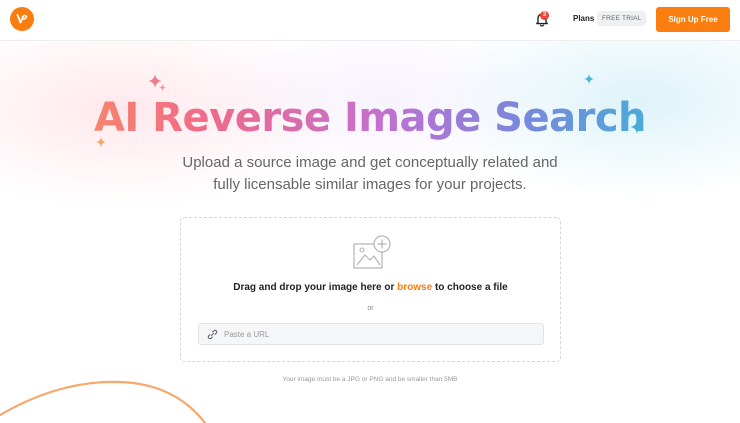 The width and height of the screenshot is (740, 423). What do you see at coordinates (414, 287) in the screenshot?
I see `browse-link: browse` at bounding box center [414, 287].